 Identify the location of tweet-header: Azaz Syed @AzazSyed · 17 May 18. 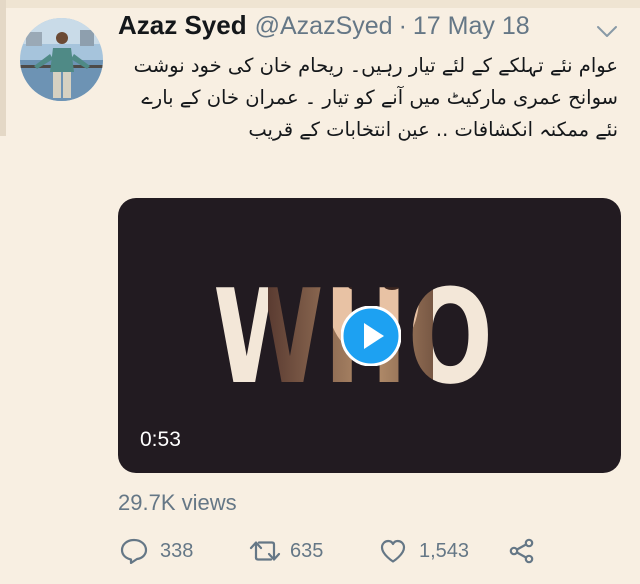
(333, 28).